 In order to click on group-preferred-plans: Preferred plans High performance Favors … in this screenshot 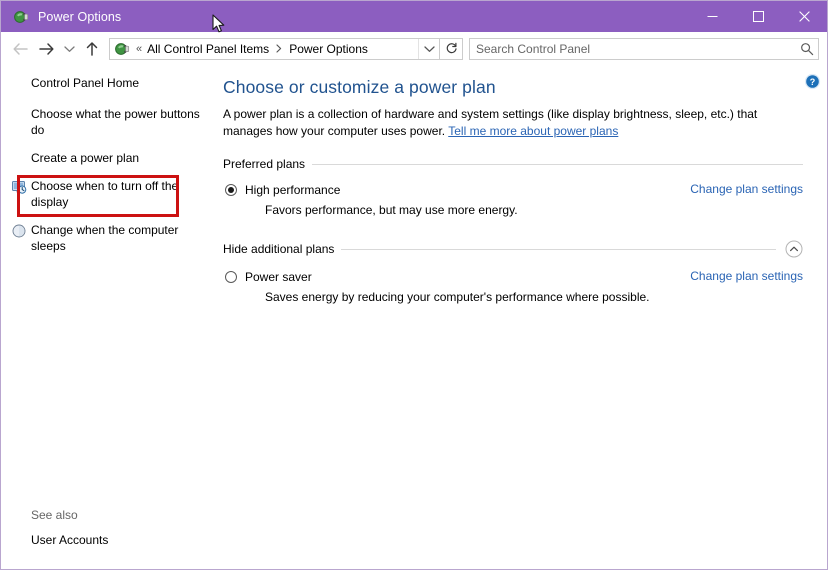, I will do `click(513, 187)`.